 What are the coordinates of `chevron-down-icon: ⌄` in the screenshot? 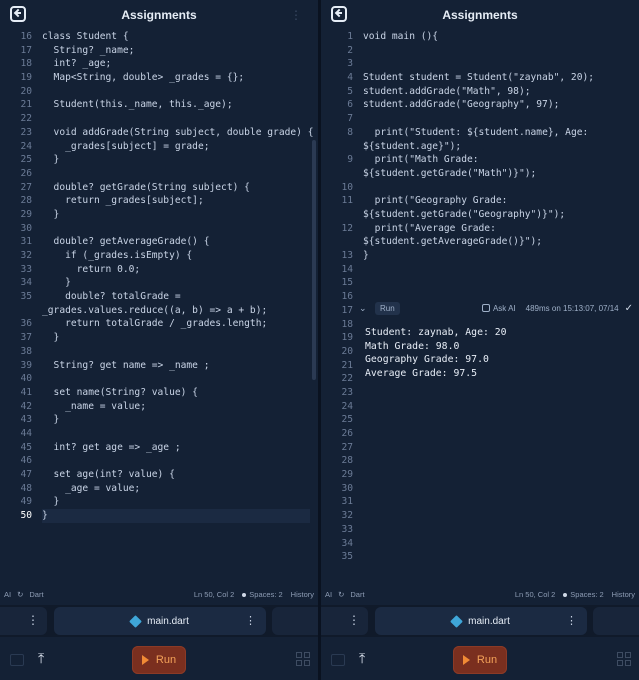 It's located at (364, 308).